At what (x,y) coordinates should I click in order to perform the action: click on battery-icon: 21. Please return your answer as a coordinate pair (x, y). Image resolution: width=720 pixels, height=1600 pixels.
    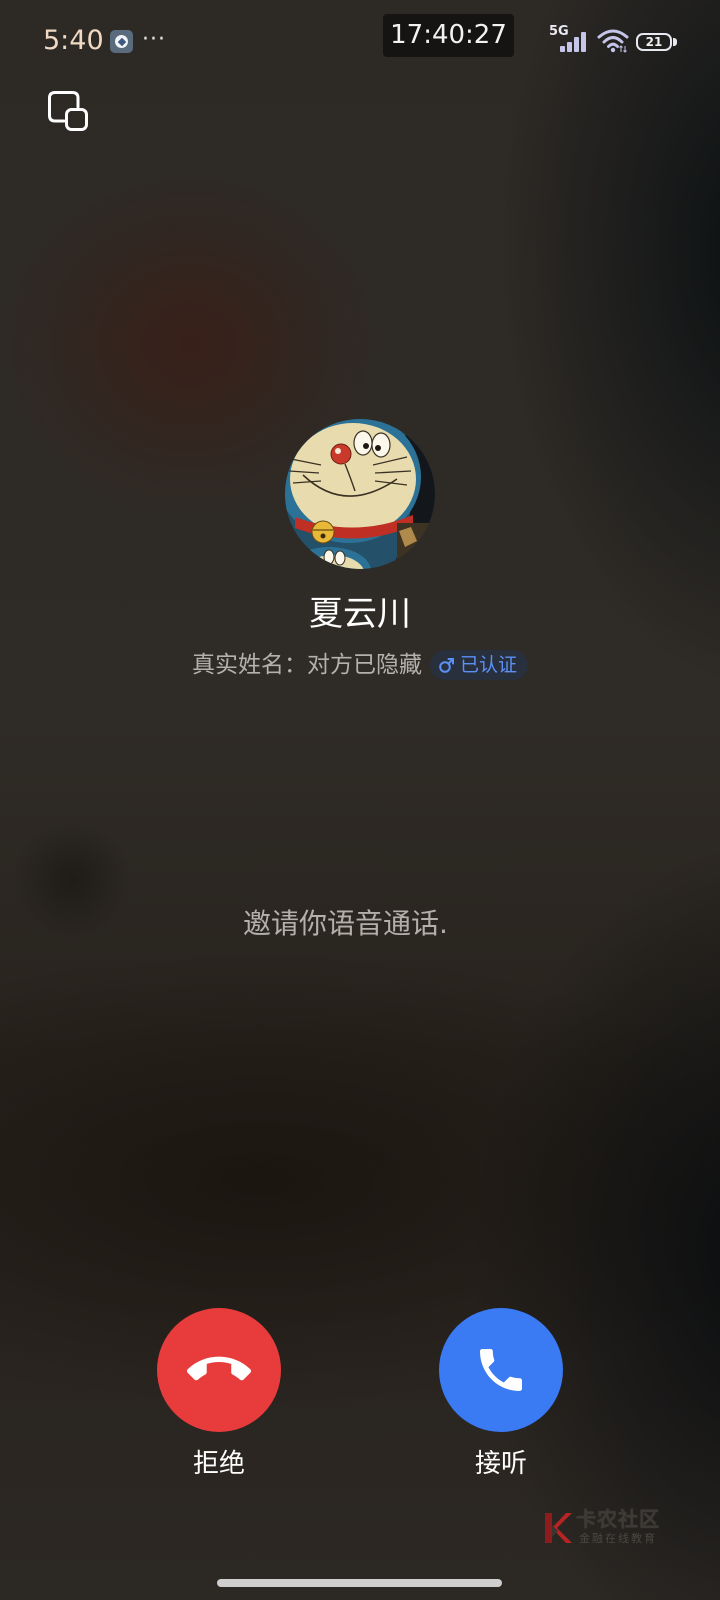
    Looking at the image, I should click on (654, 42).